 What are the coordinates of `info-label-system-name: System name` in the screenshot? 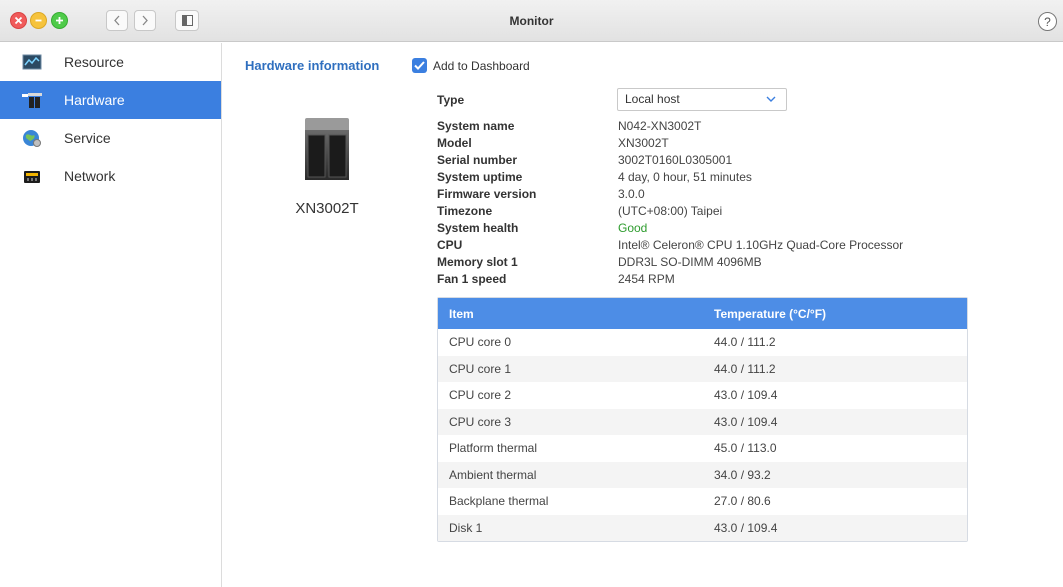 It's located at (476, 126).